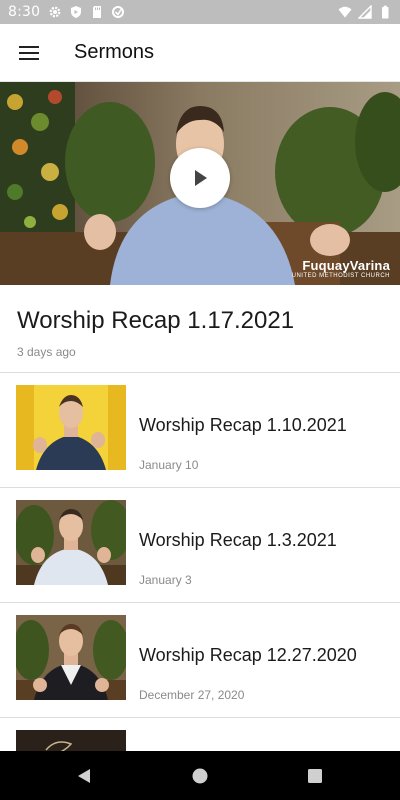 The image size is (400, 800). Describe the element at coordinates (238, 540) in the screenshot. I see `sermon-title: Worship Recap 1.3.2021` at that location.